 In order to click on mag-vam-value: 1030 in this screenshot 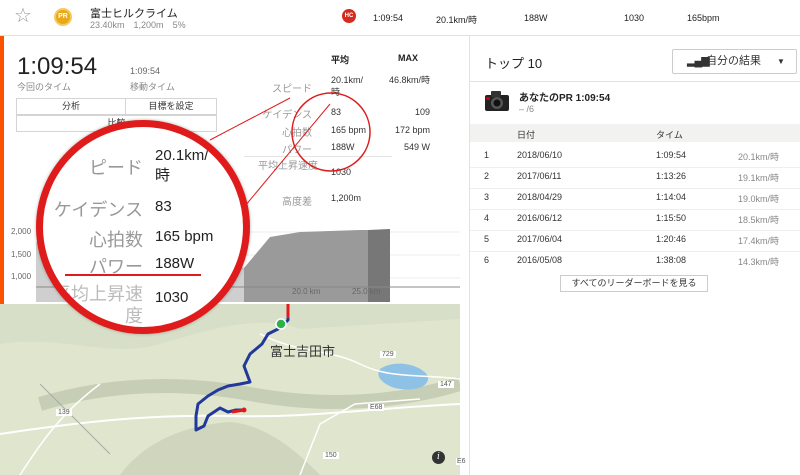, I will do `click(172, 297)`.